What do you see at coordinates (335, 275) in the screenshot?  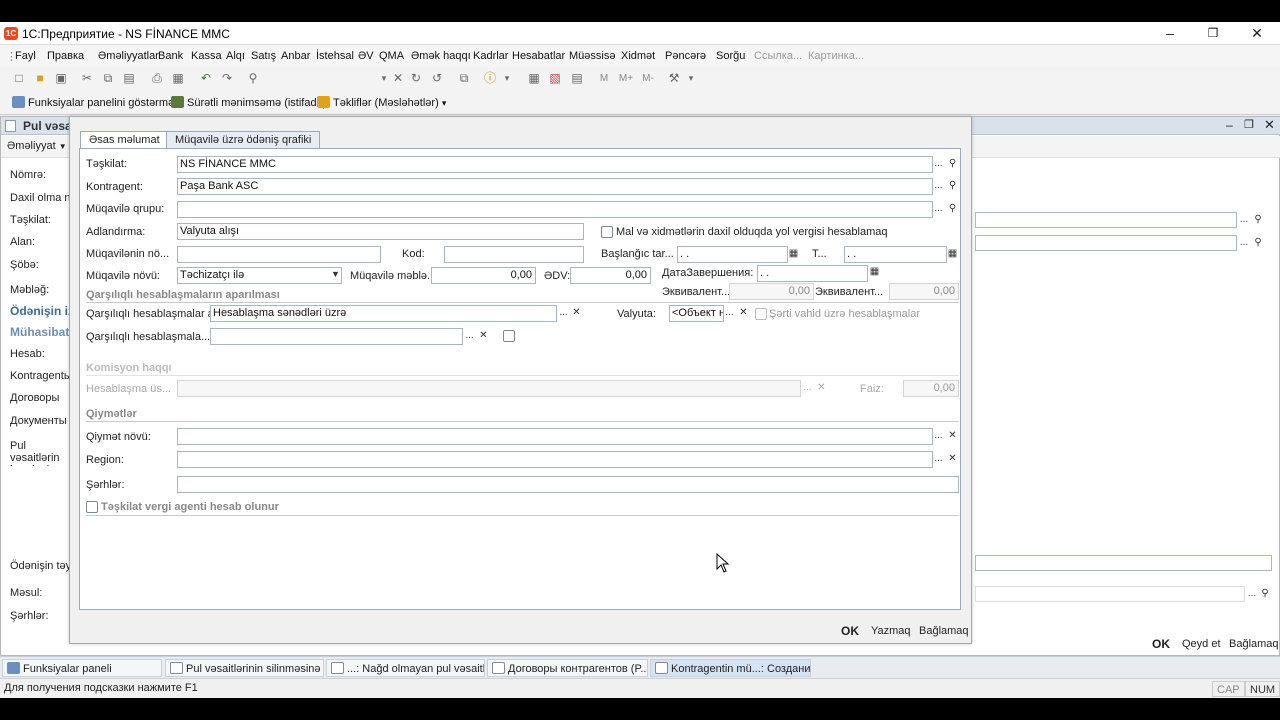 I see `contract-type-dropdown-icon: ▼` at bounding box center [335, 275].